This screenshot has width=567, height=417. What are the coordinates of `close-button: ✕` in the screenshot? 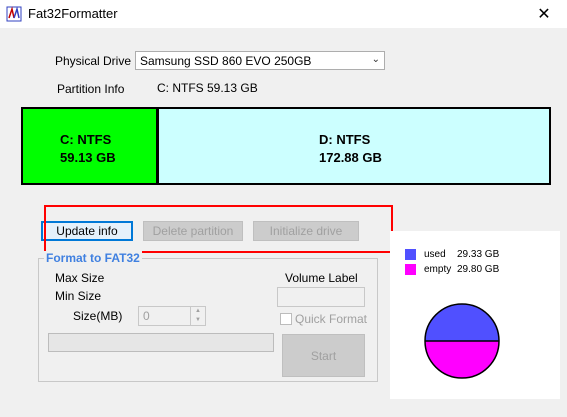 It's located at (544, 14).